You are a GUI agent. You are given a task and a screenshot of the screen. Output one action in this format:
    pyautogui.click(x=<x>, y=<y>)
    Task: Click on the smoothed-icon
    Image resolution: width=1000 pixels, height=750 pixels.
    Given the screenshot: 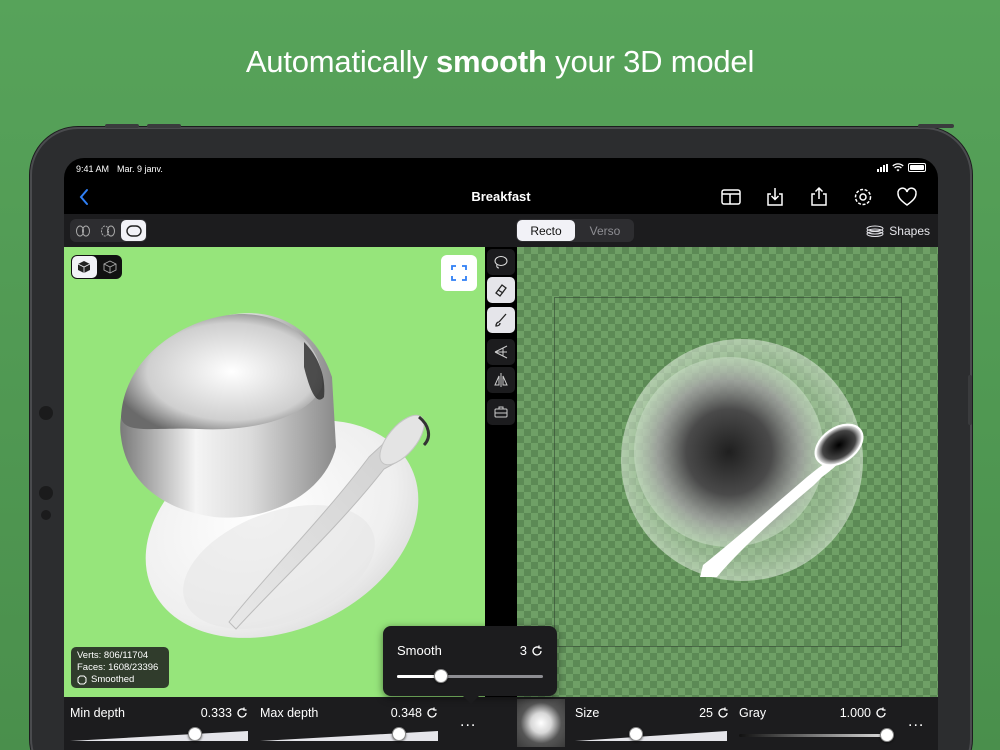 What is the action you would take?
    pyautogui.click(x=82, y=680)
    